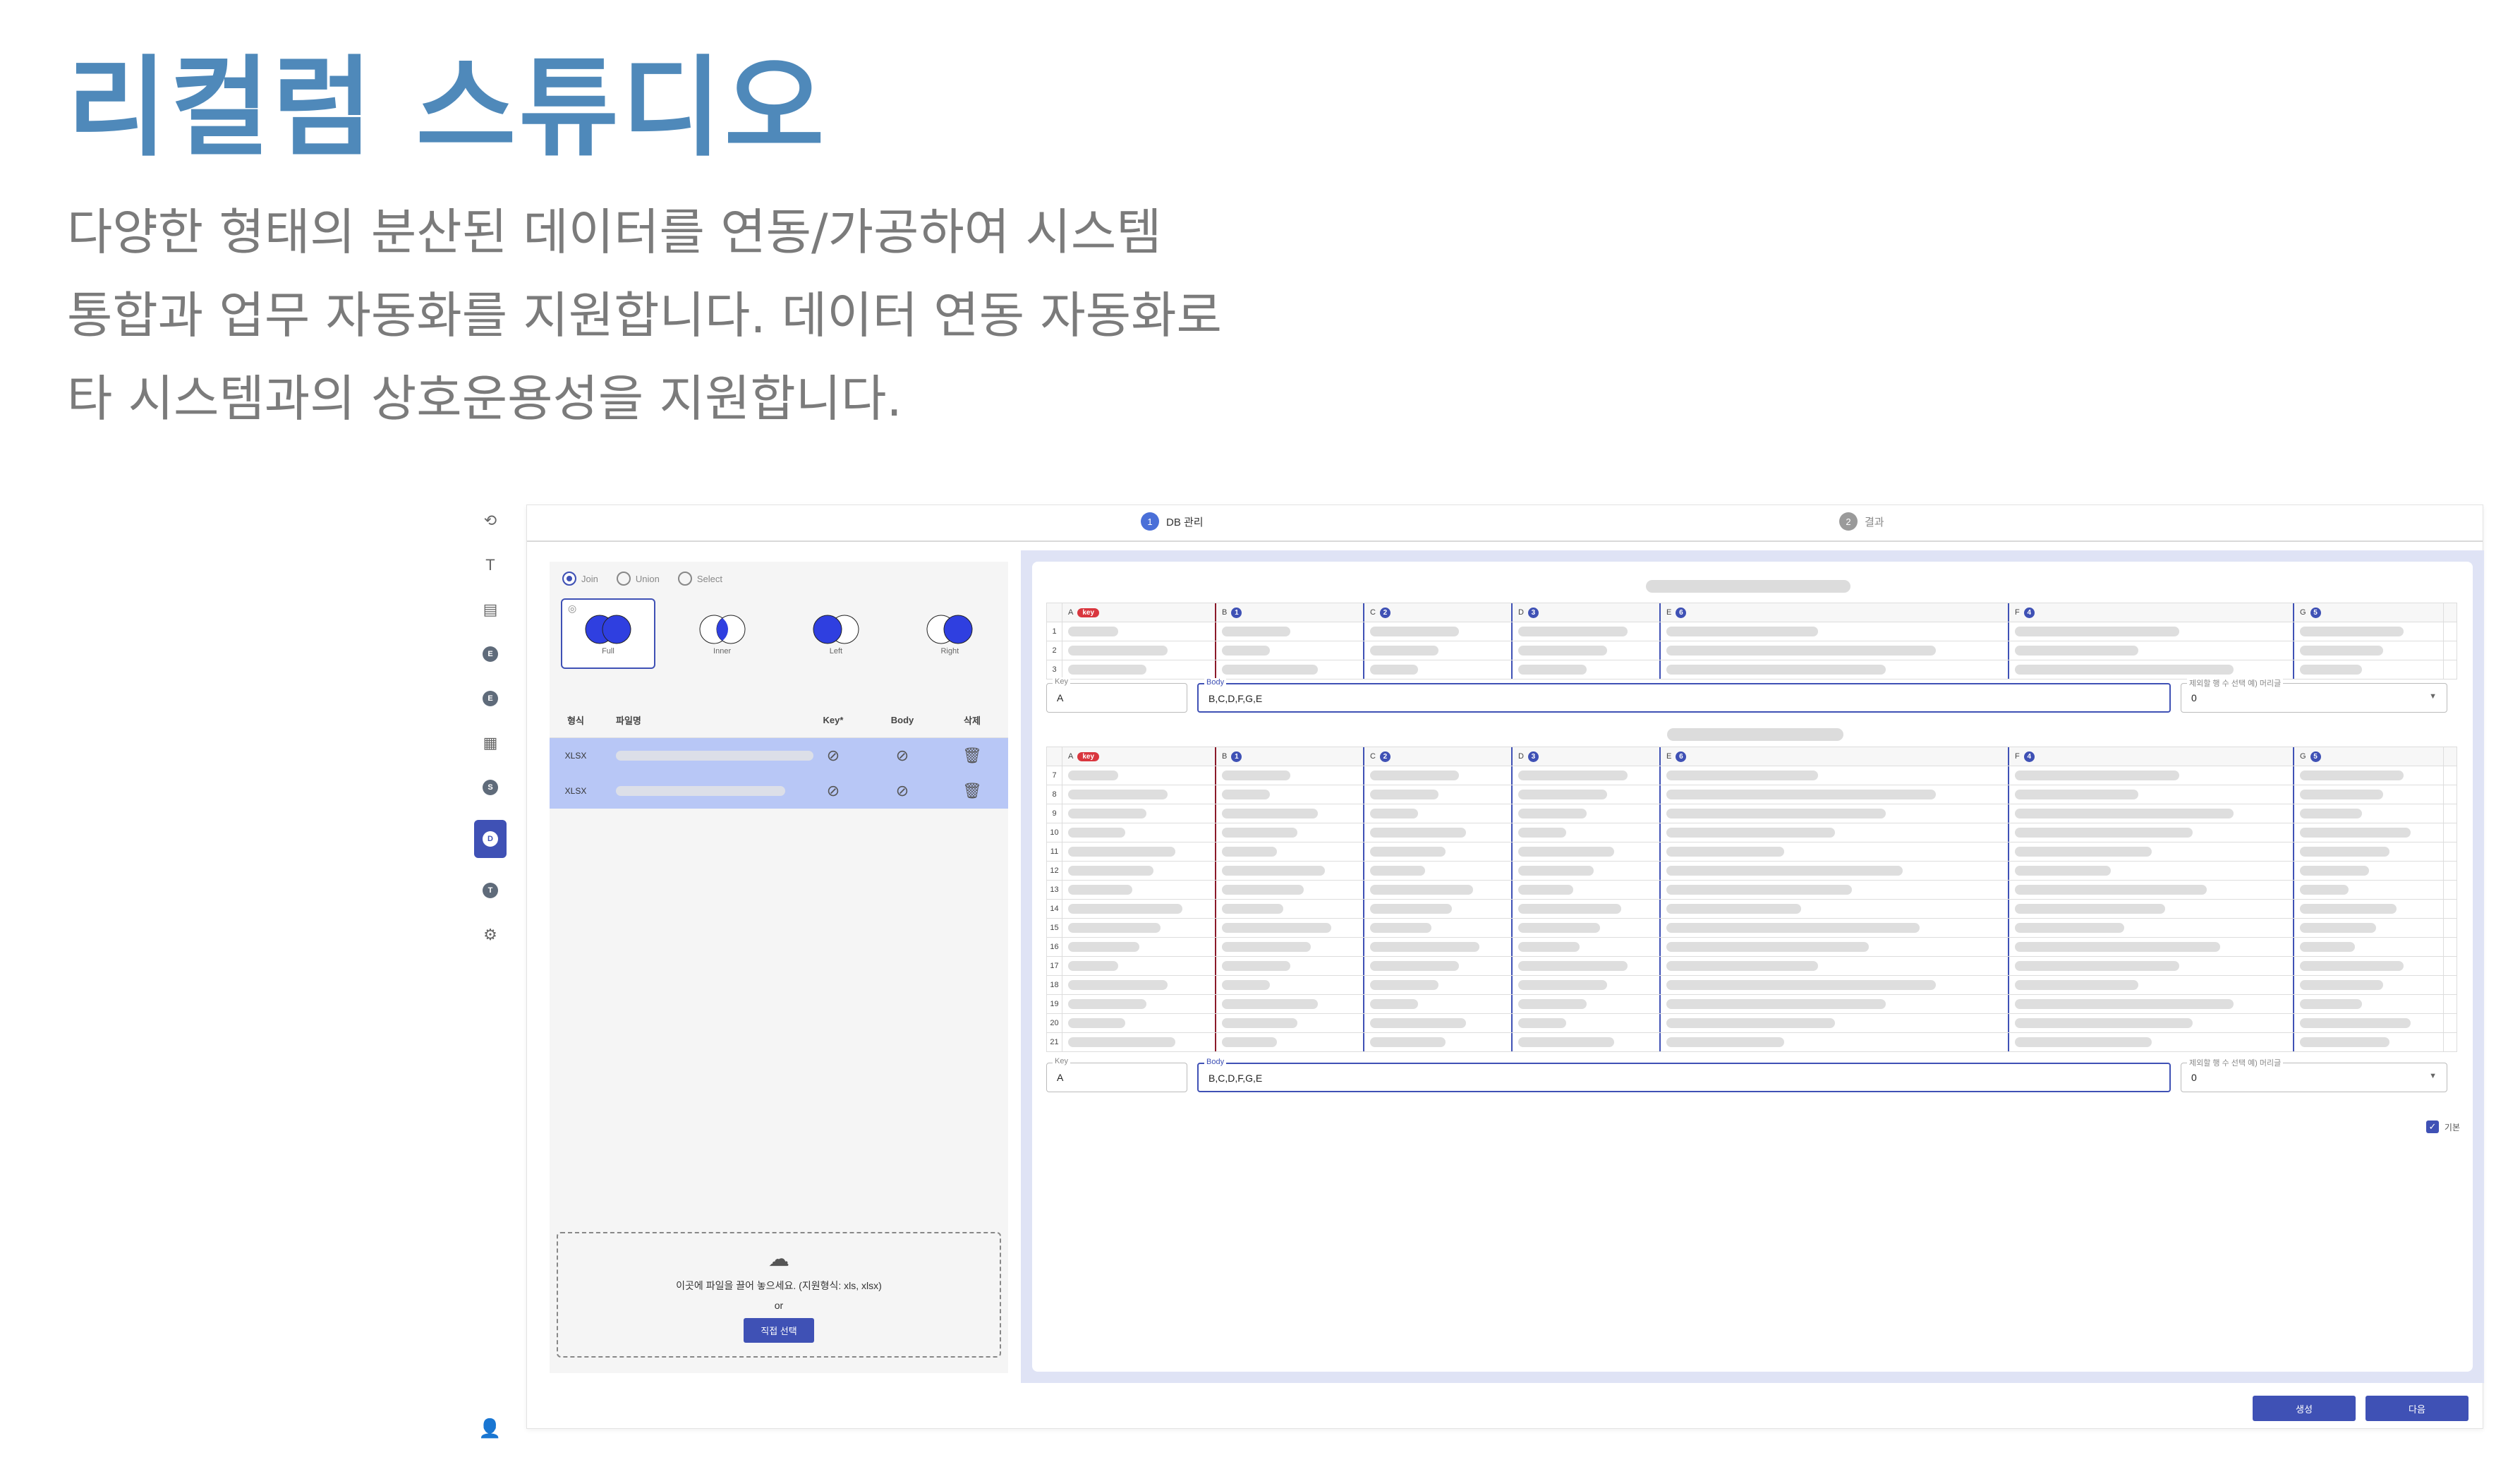 The width and height of the screenshot is (2520, 1462). I want to click on col-body: Body, so click(902, 720).